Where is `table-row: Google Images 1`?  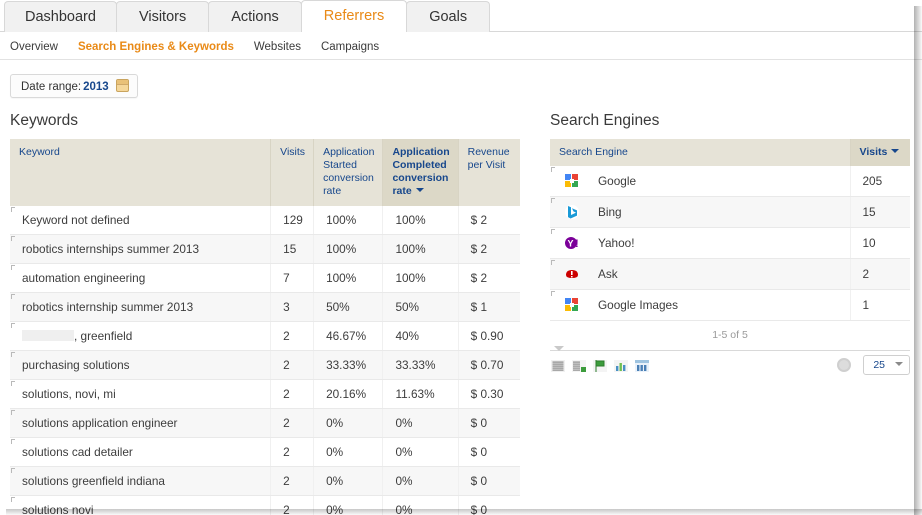 table-row: Google Images 1 is located at coordinates (730, 305).